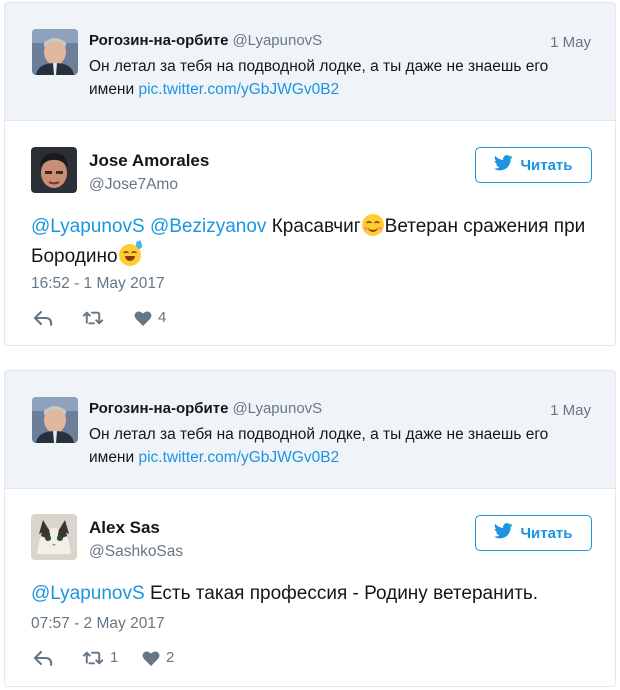 This screenshot has height=690, width=620. What do you see at coordinates (149, 161) in the screenshot?
I see `author-name: Jose Amorales` at bounding box center [149, 161].